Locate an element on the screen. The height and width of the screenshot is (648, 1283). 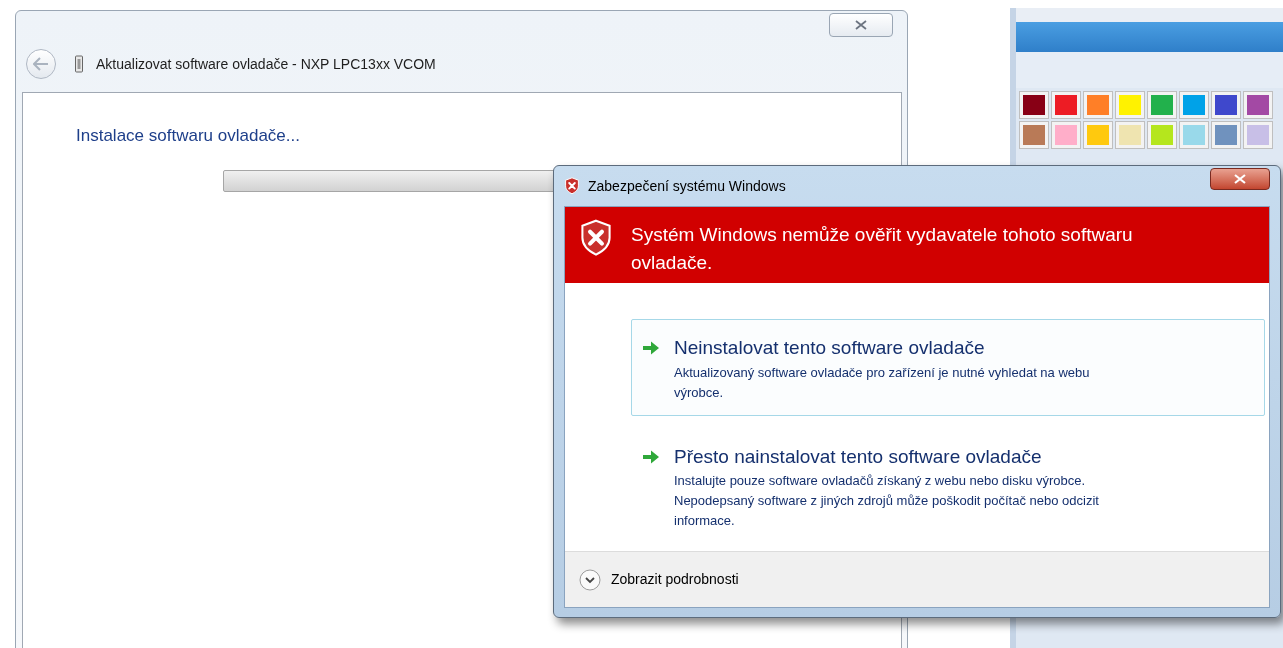
details-toggle: Zobrazit podrobnosti is located at coordinates (917, 579).